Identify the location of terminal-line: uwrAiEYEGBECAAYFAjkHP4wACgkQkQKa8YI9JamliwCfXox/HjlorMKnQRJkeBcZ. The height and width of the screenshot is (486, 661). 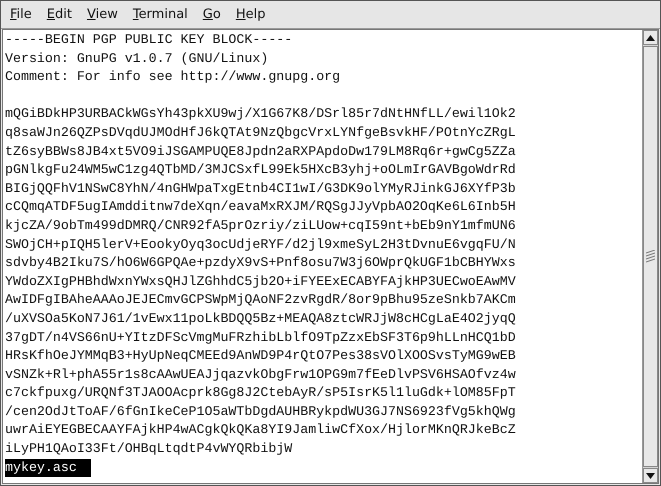
(261, 430).